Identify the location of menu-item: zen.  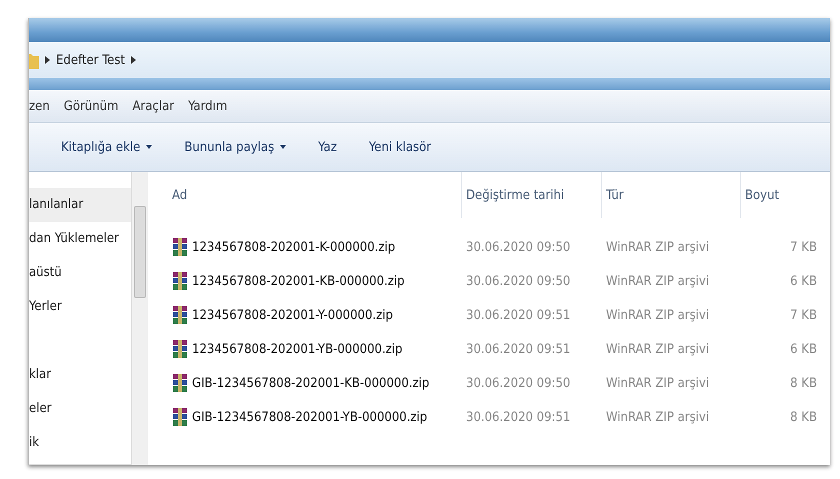
(39, 106).